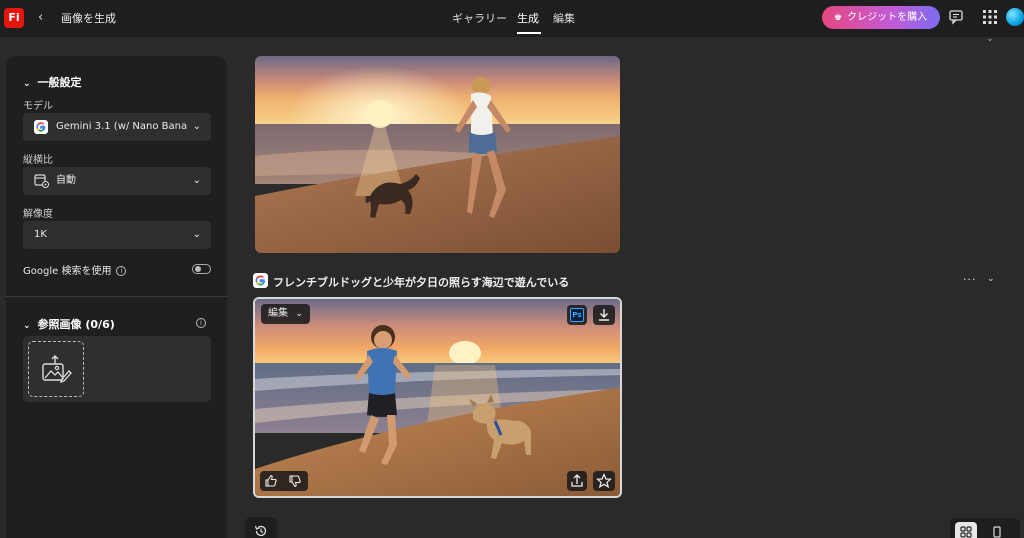  I want to click on google-search-row: Google 検索を使用 i, so click(118, 270).